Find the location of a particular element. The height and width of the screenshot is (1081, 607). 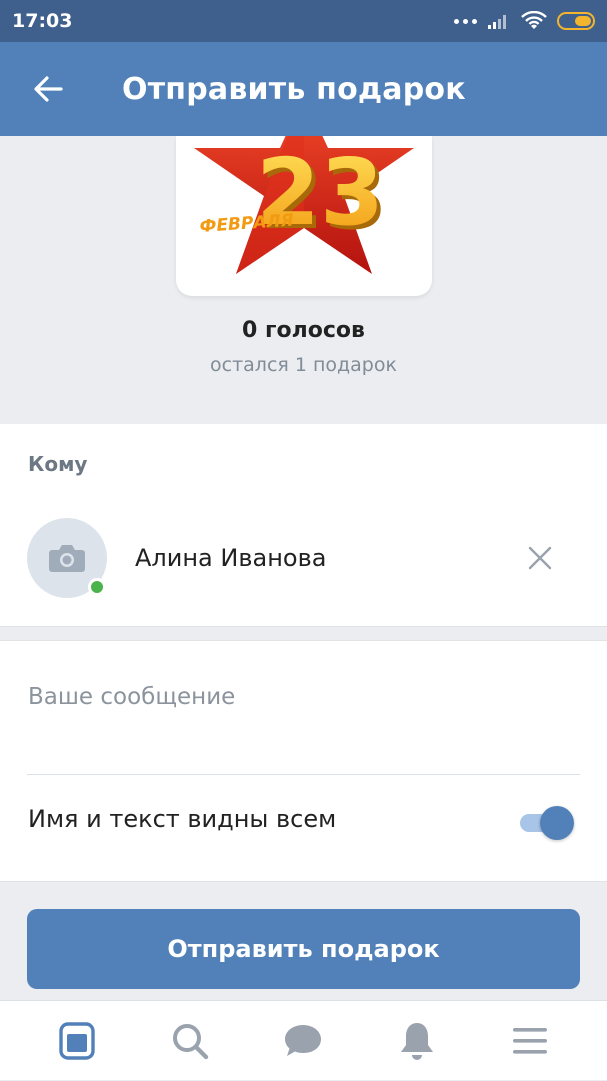

back-button is located at coordinates (48, 89).